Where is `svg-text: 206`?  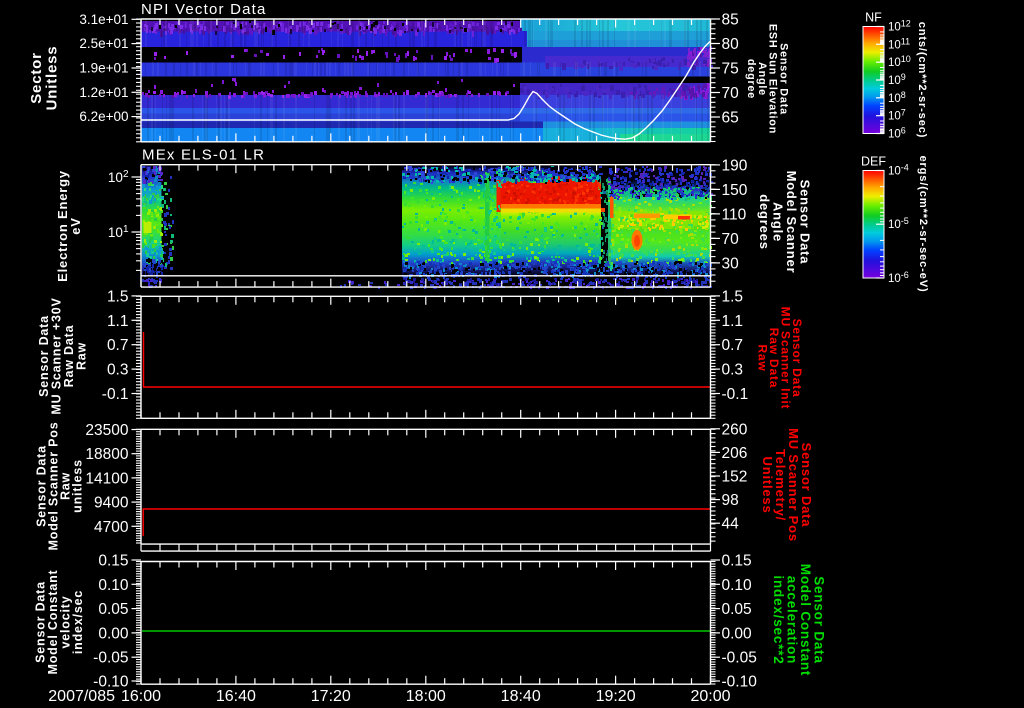
svg-text: 206 is located at coordinates (735, 453).